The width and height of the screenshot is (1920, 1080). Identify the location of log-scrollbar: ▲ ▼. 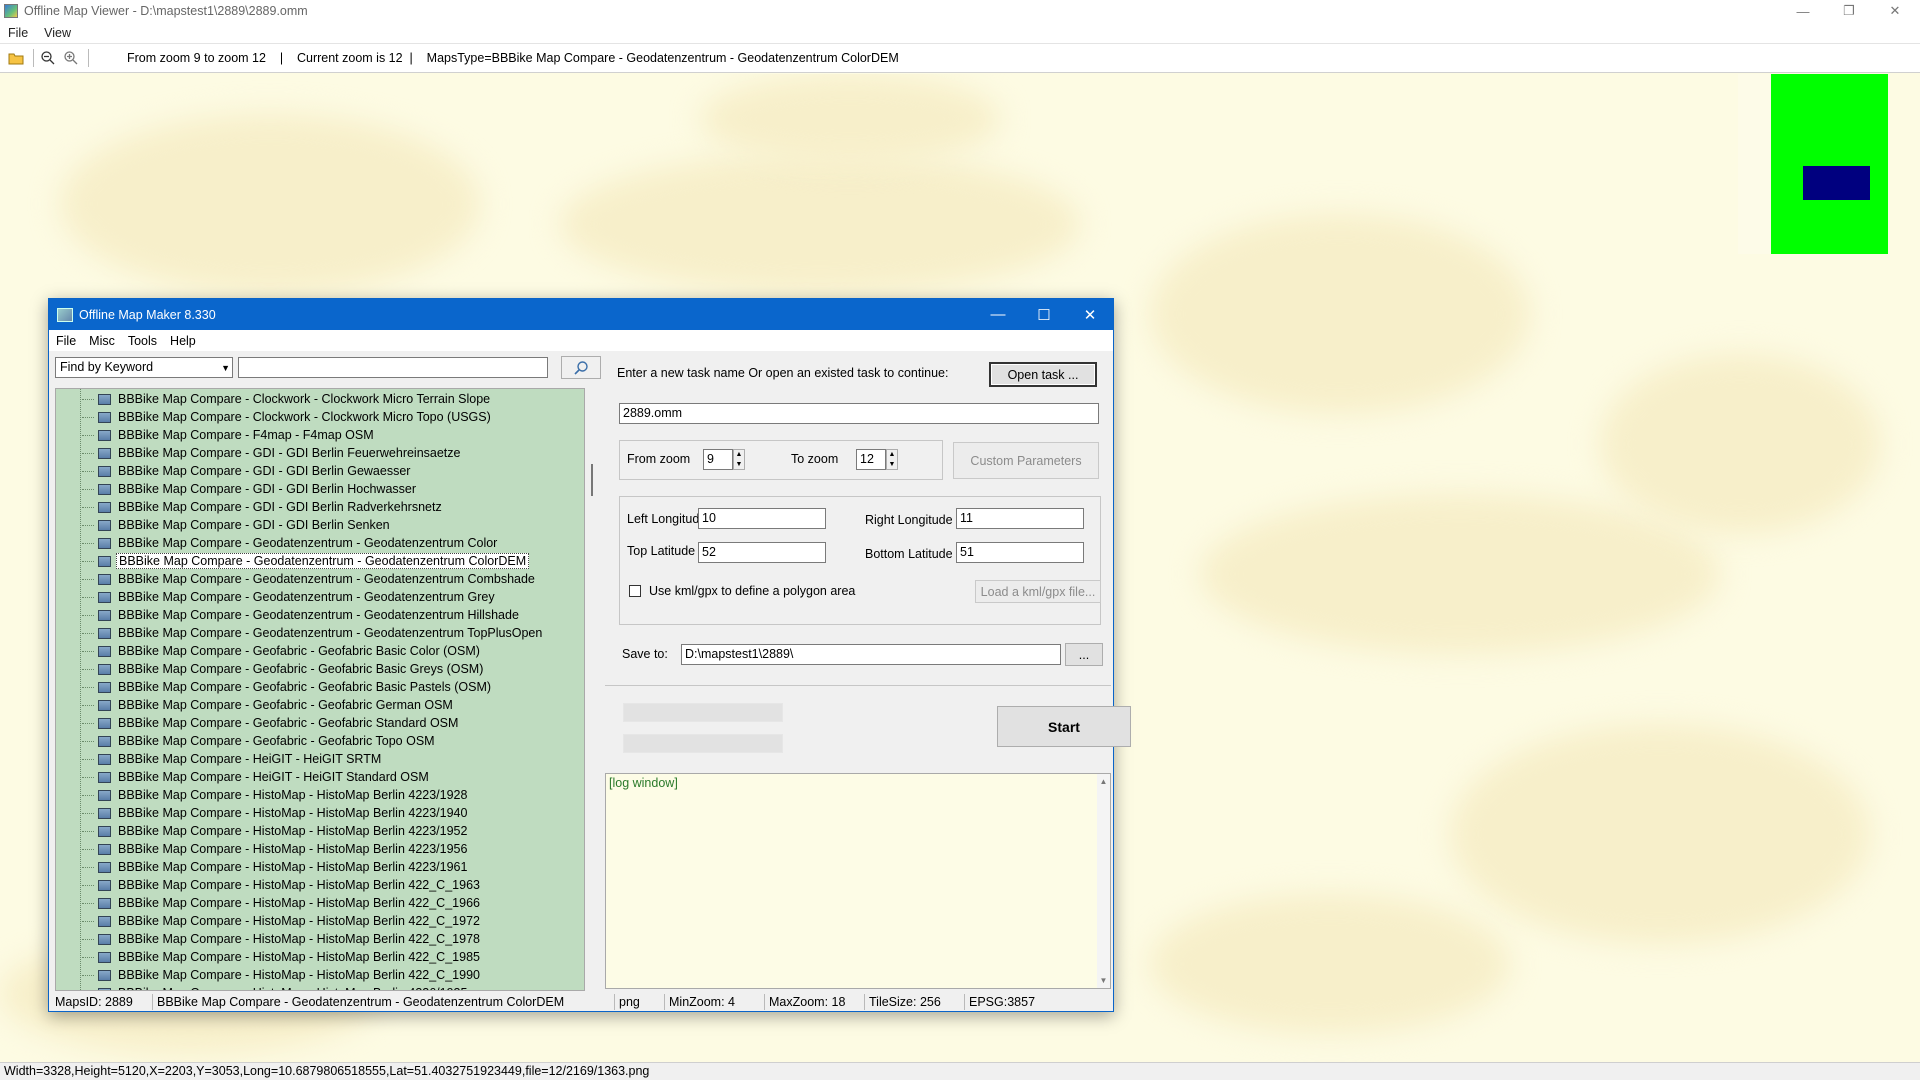
(1103, 881).